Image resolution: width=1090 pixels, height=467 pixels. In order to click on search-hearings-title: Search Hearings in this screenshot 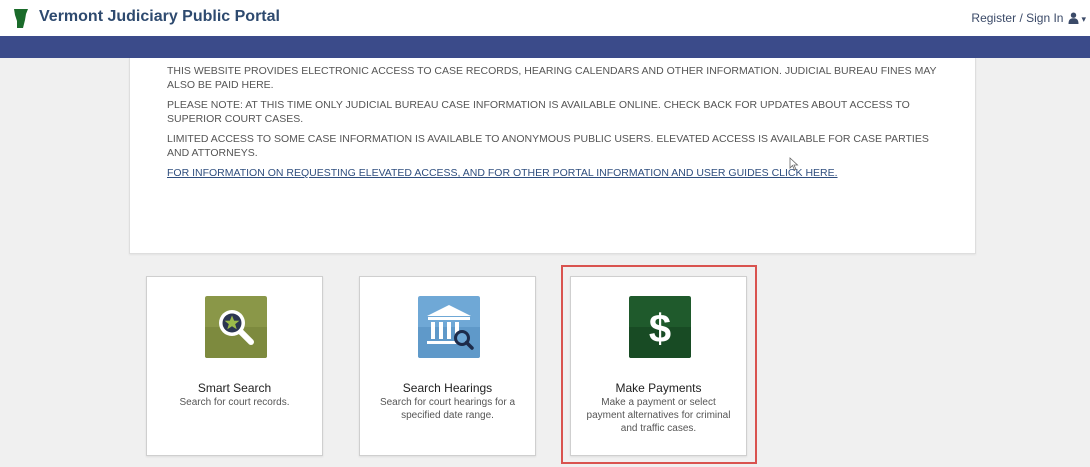, I will do `click(447, 388)`.